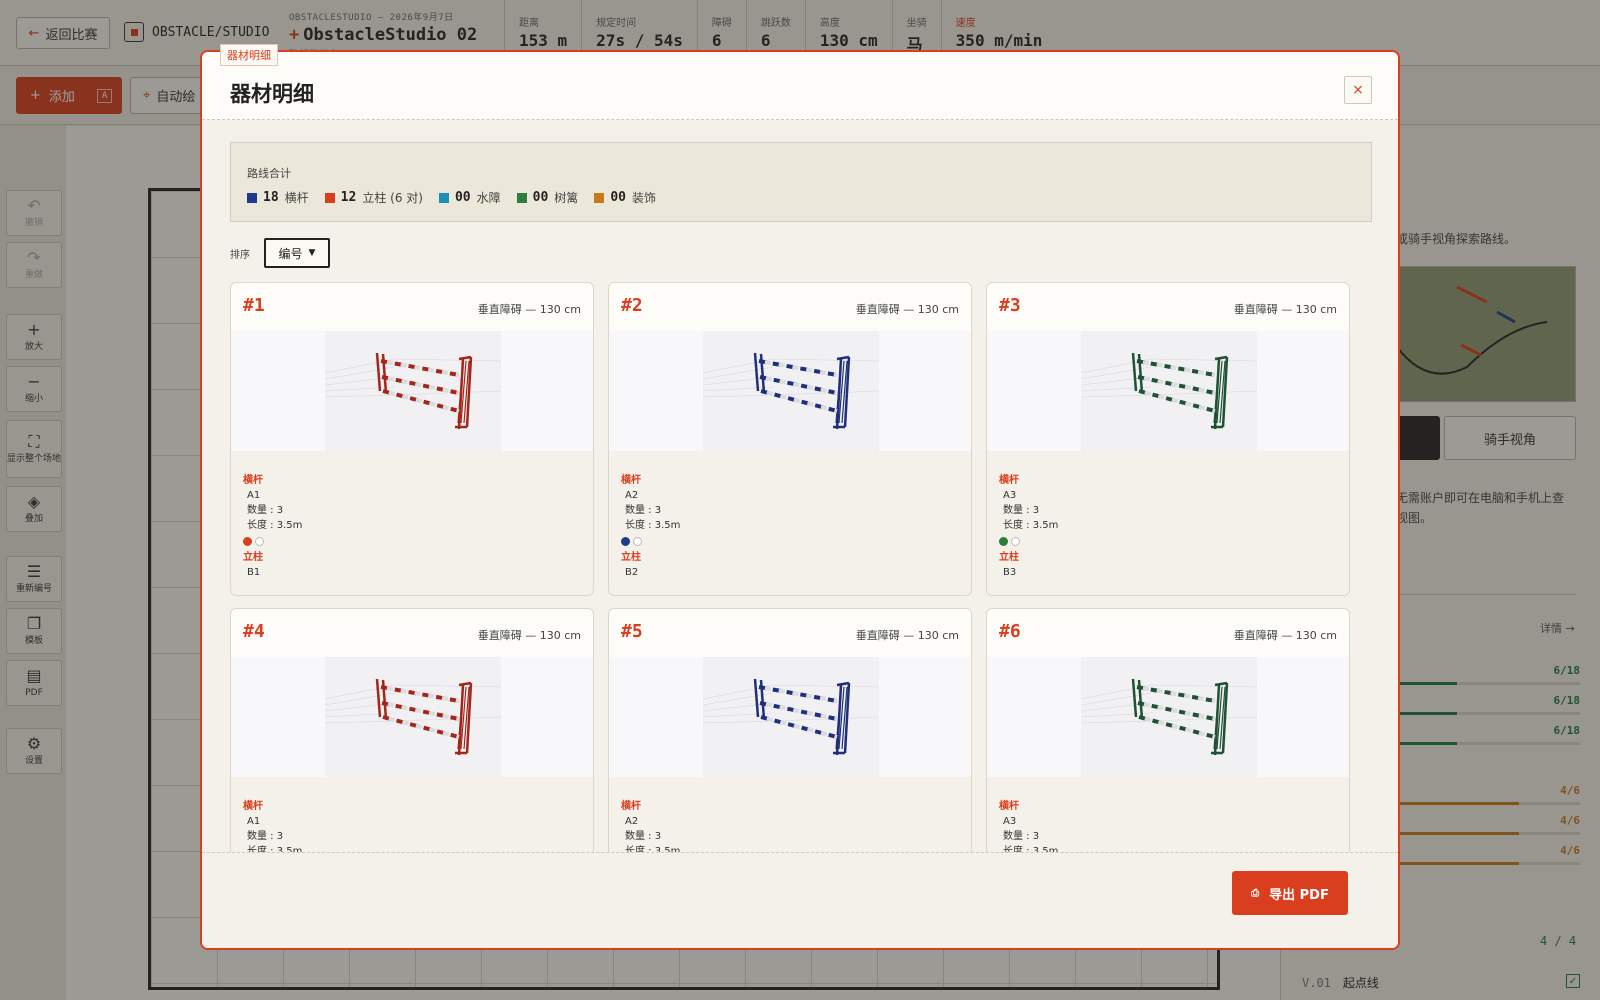 The image size is (1600, 1000). What do you see at coordinates (1010, 631) in the screenshot?
I see `obstacle-number: #6` at bounding box center [1010, 631].